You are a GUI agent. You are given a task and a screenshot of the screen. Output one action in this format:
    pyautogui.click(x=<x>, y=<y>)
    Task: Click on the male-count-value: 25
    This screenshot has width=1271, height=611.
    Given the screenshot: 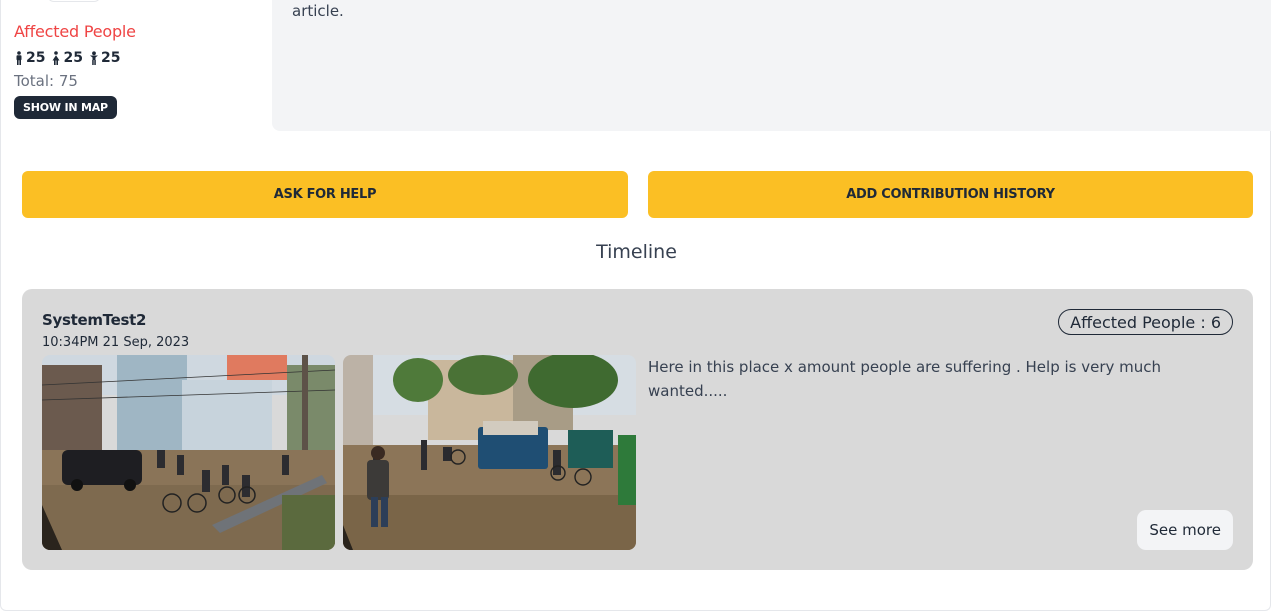 What is the action you would take?
    pyautogui.click(x=36, y=58)
    